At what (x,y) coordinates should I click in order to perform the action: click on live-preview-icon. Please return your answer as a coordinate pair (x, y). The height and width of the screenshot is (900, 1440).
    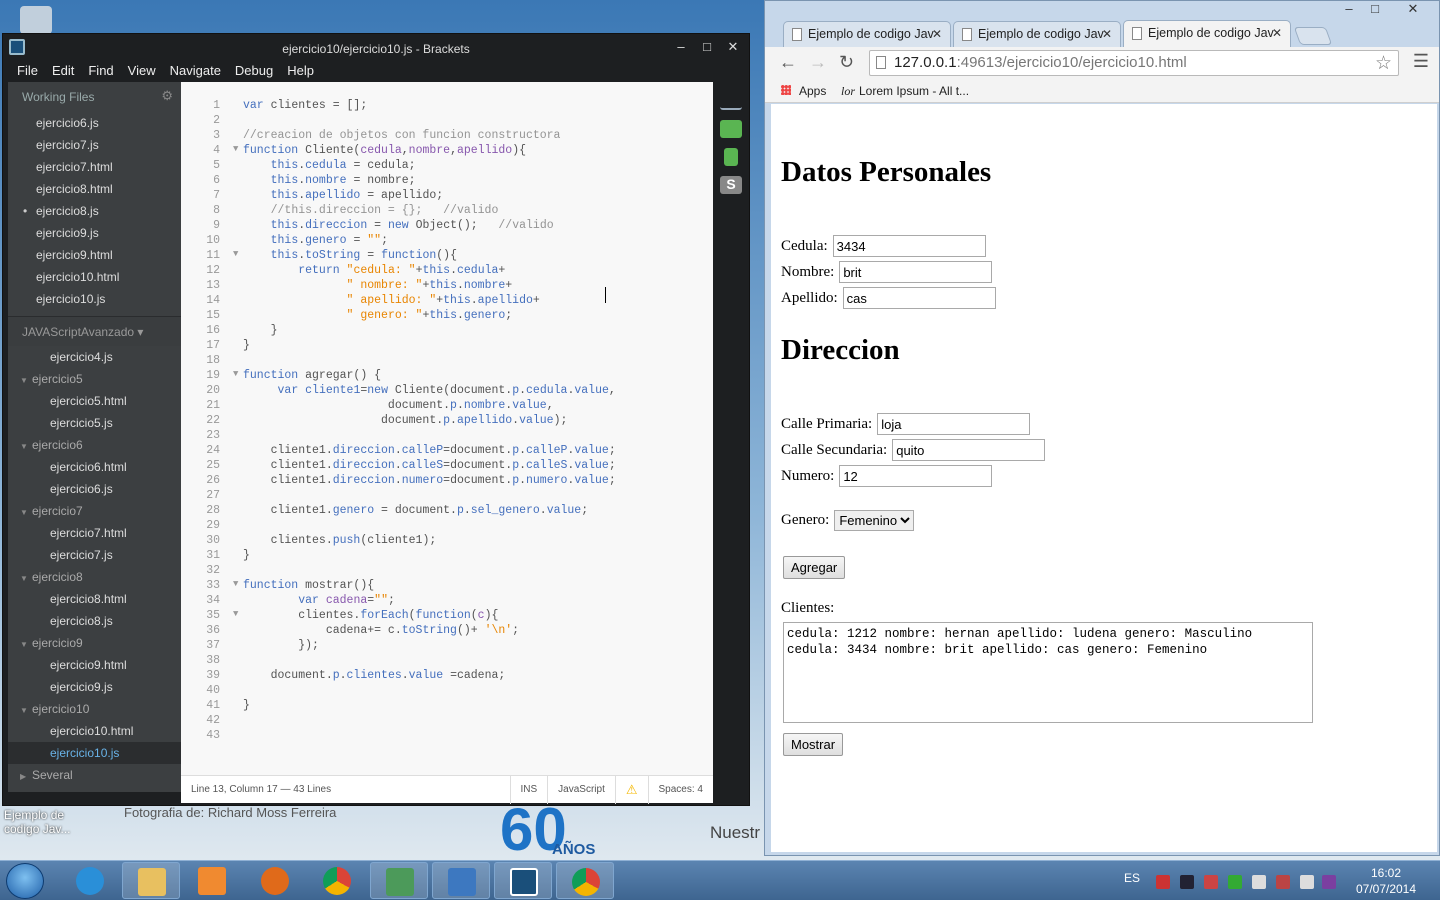
    Looking at the image, I should click on (731, 101).